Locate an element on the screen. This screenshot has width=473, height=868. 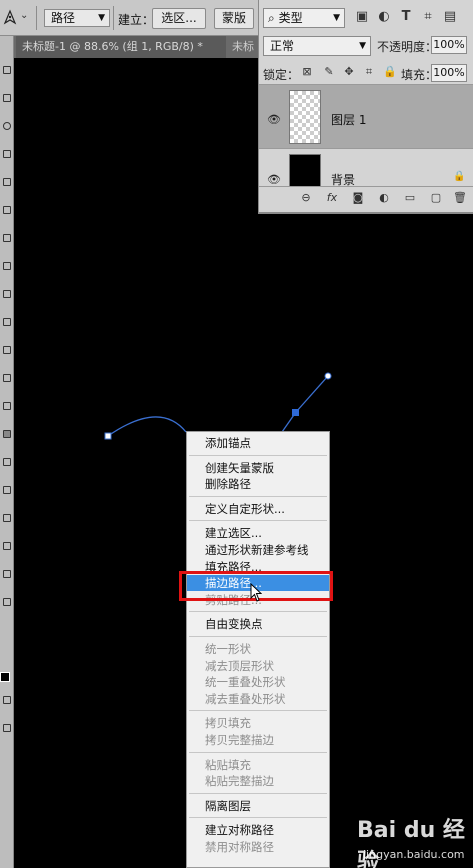
trash-icon: 🗑 is located at coordinates (460, 198).